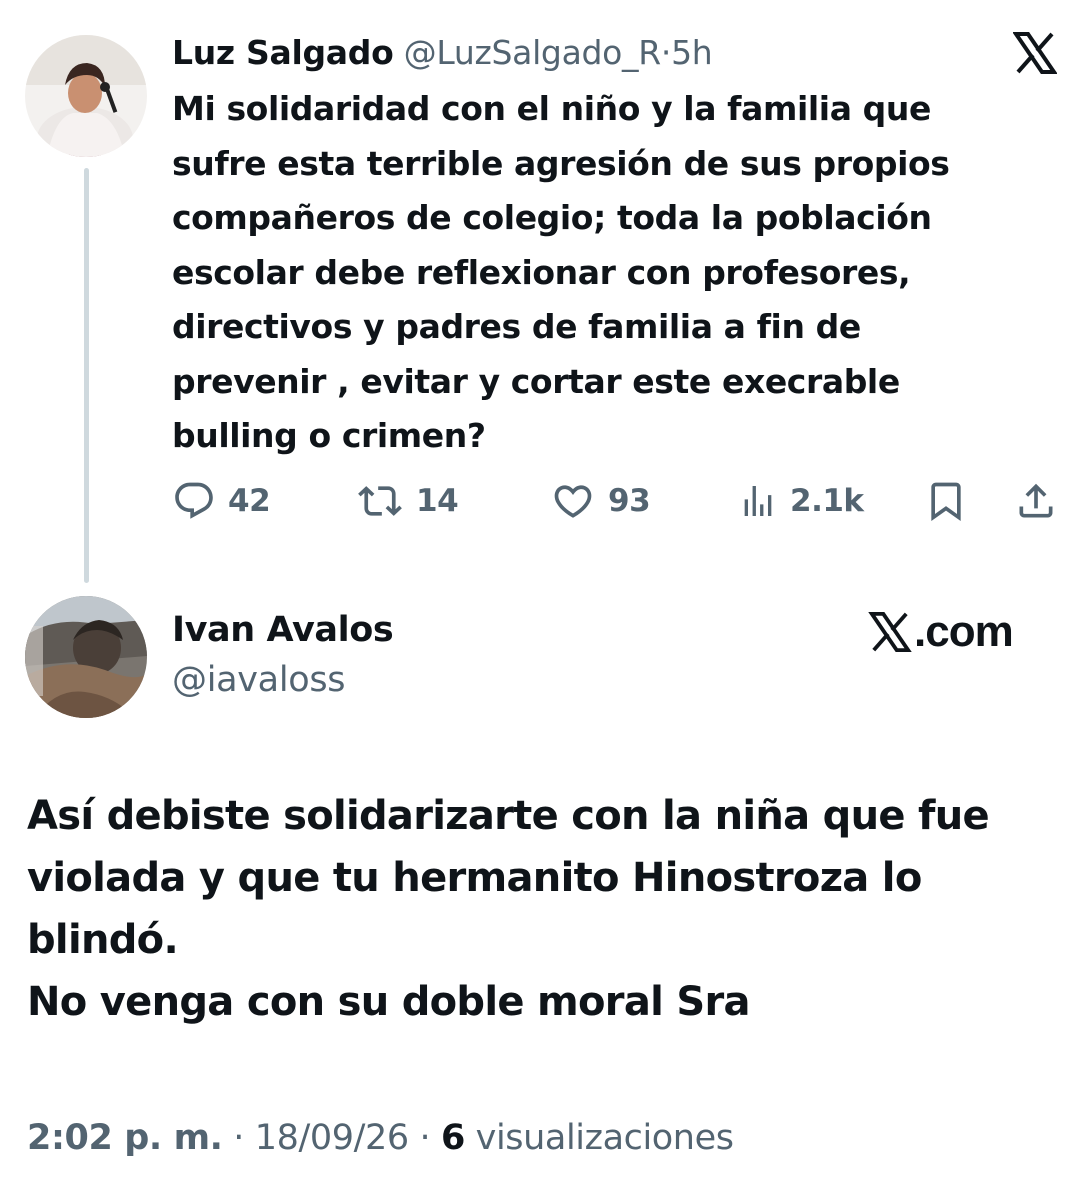 This screenshot has height=1200, width=1089. I want to click on like-count: 93, so click(629, 501).